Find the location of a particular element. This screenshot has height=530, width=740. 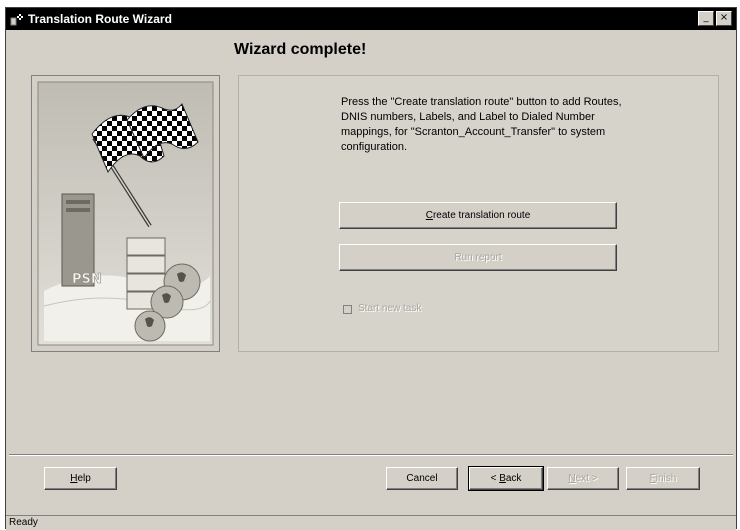

create-label-rest: reate translation route is located at coordinates (481, 215).